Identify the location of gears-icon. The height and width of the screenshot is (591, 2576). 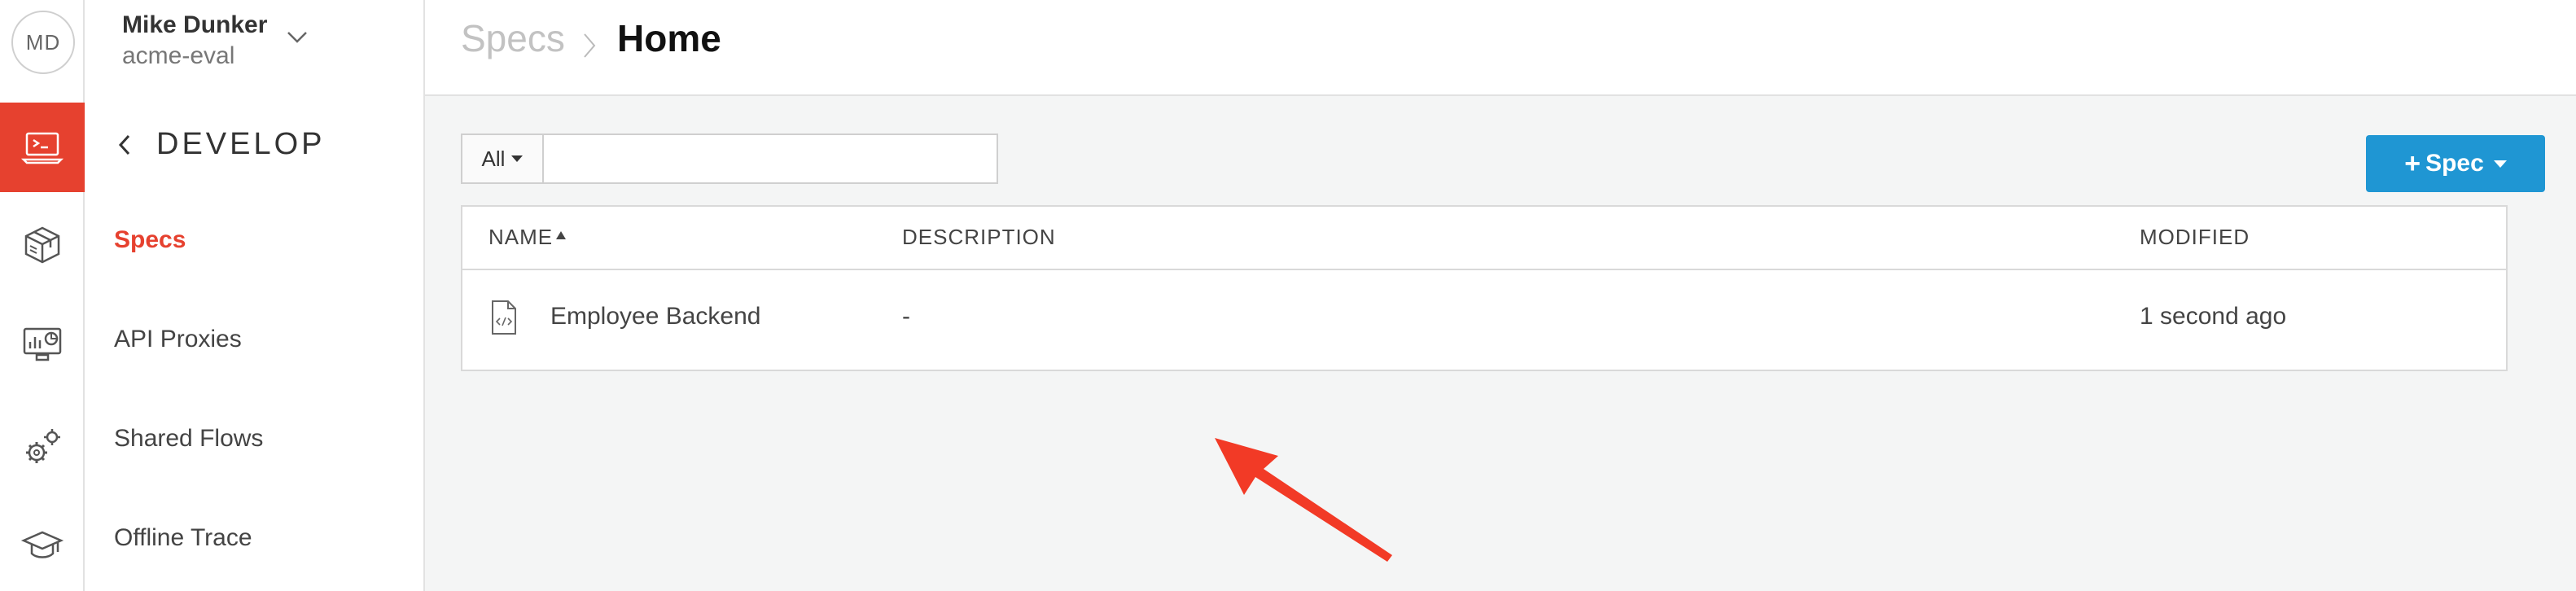
(43, 446).